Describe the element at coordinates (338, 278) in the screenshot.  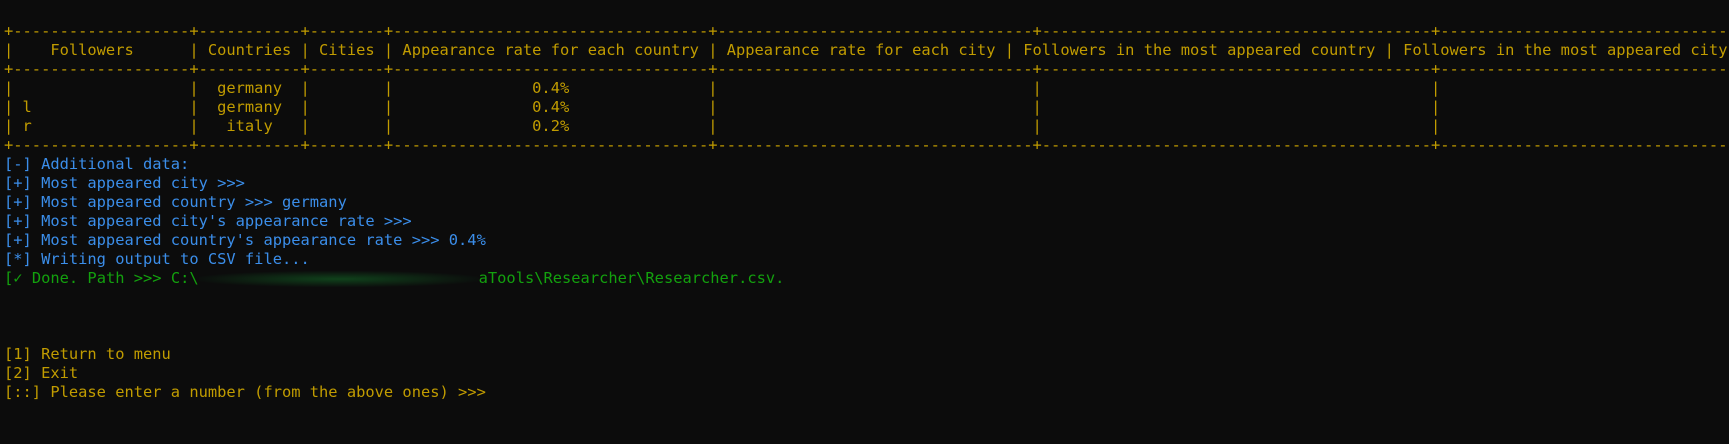
I see `redacted-path` at that location.